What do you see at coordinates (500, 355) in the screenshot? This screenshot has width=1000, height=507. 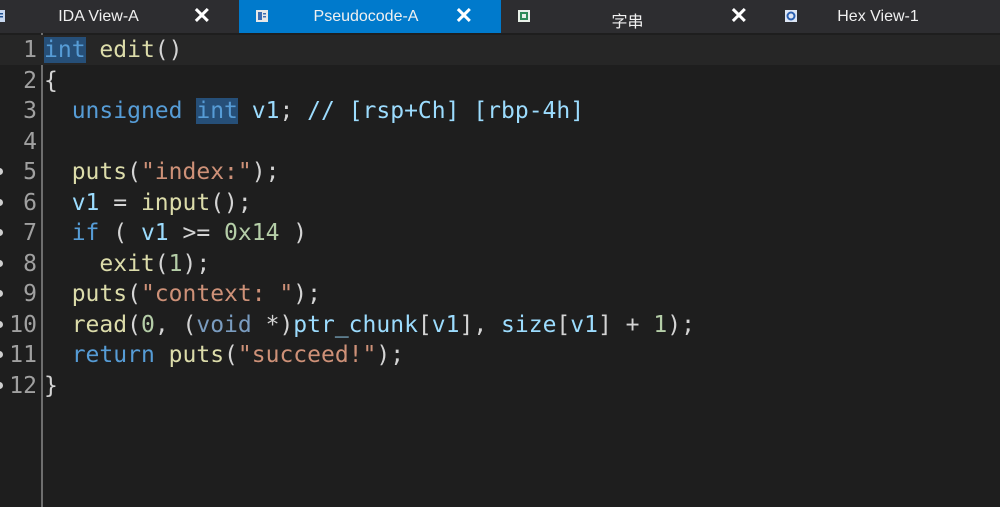 I see `code-line: 11 return puts("succeed!");` at bounding box center [500, 355].